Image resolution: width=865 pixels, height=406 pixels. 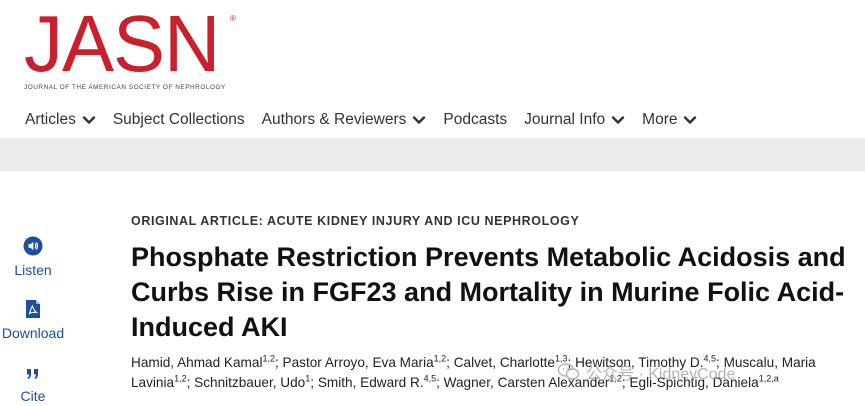 I want to click on author-link: Calvet, Charlotte1,3, so click(x=510, y=362).